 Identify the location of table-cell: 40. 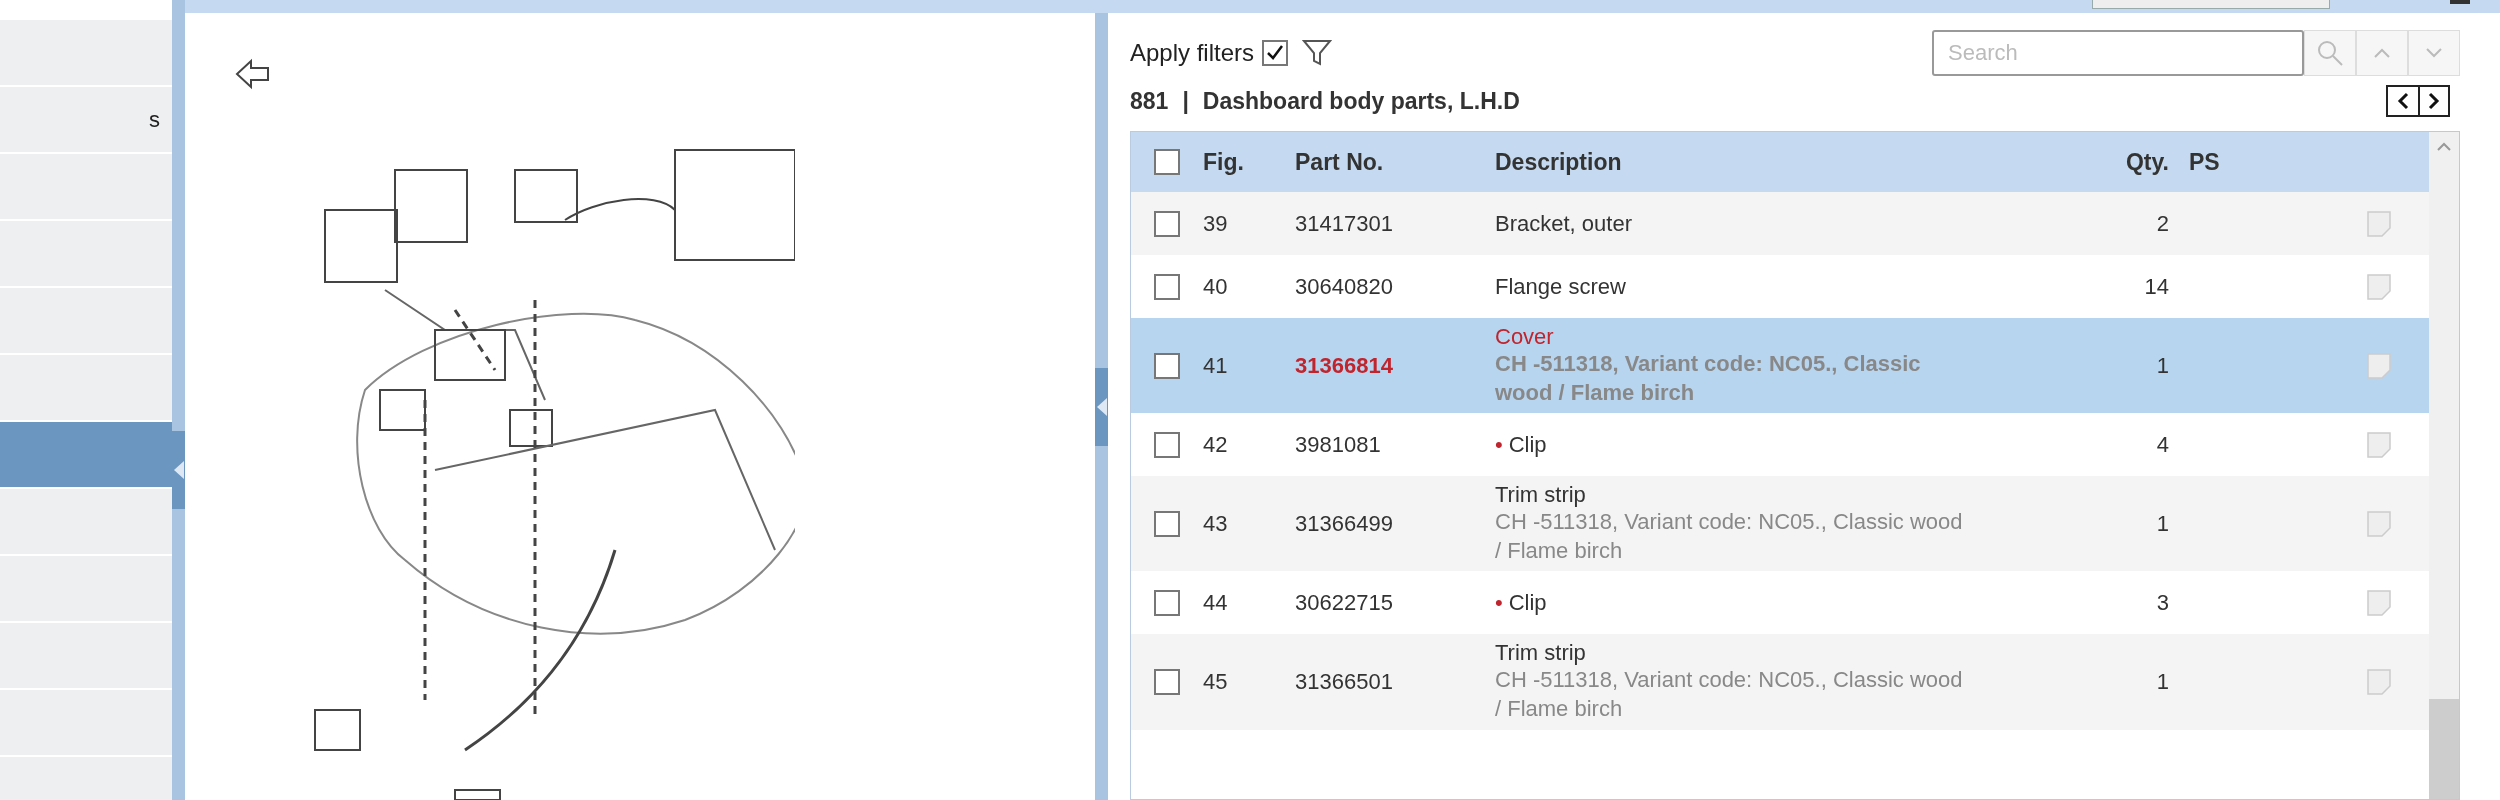
(1215, 286).